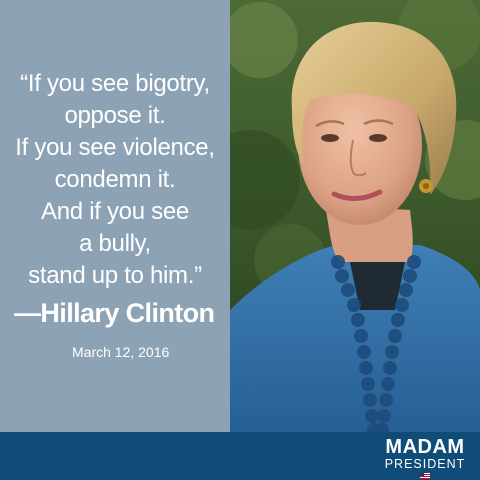 The width and height of the screenshot is (480, 480). I want to click on quote-line: And if you see, so click(115, 211).